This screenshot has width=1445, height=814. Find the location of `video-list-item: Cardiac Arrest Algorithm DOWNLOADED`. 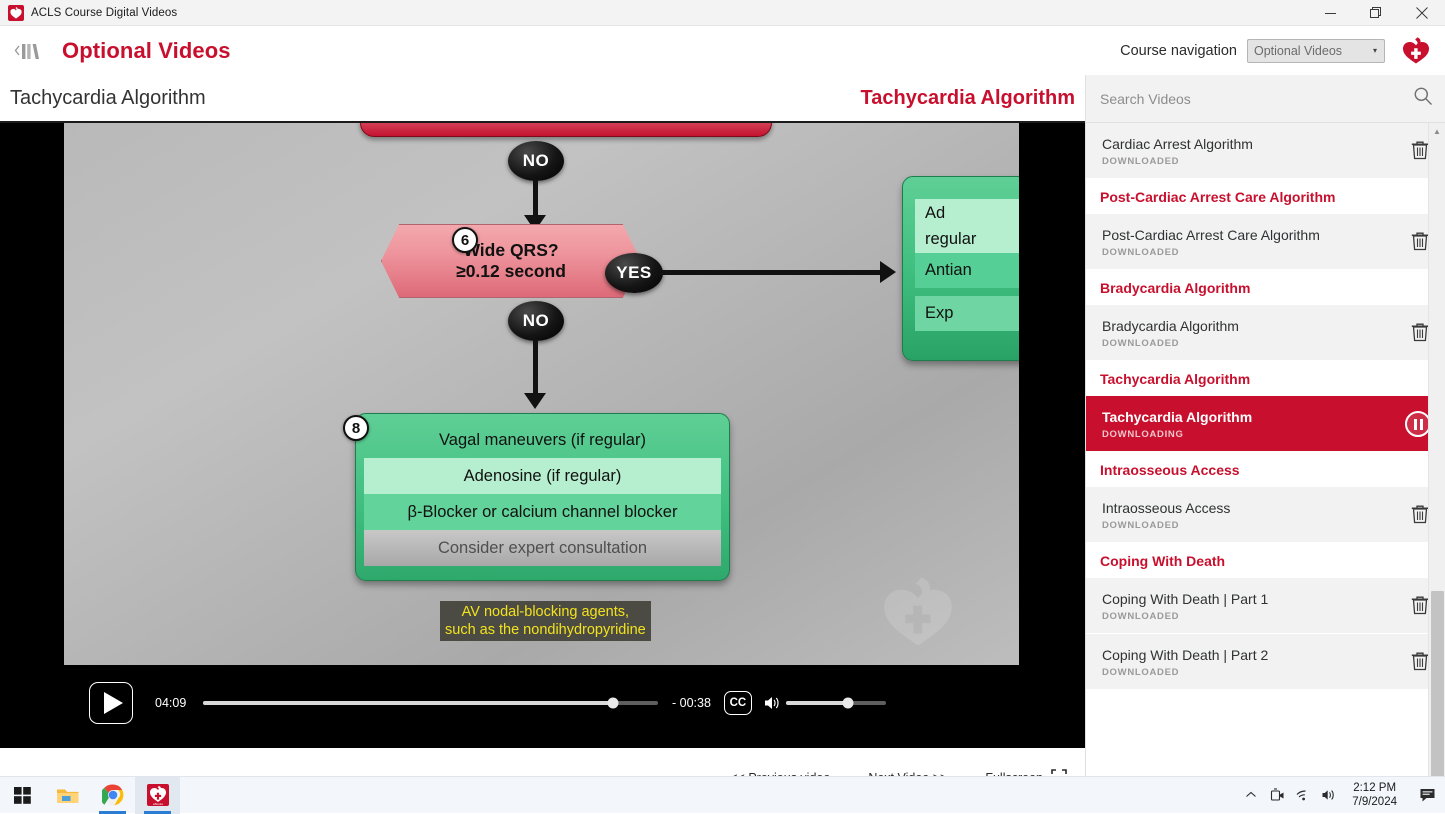

video-list-item: Cardiac Arrest Algorithm DOWNLOADED is located at coordinates (1265, 151).